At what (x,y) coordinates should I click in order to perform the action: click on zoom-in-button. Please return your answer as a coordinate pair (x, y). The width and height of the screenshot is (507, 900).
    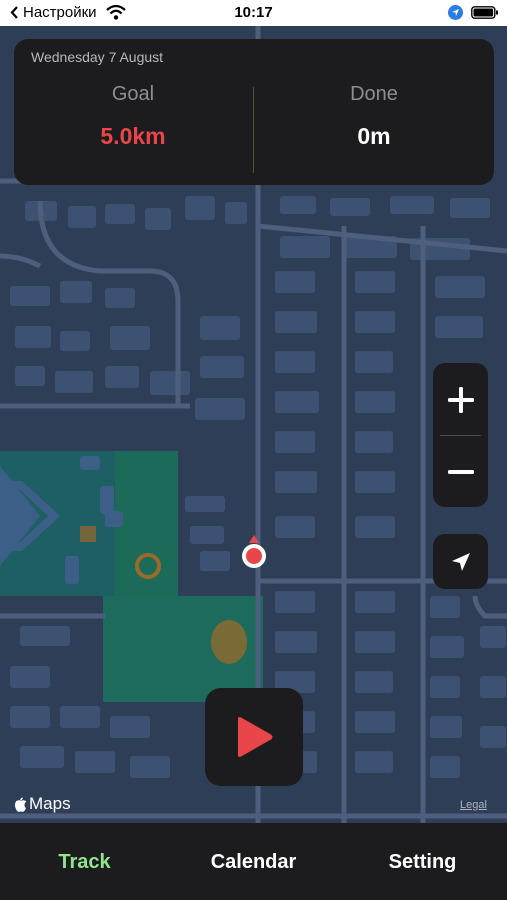
    Looking at the image, I should click on (460, 400).